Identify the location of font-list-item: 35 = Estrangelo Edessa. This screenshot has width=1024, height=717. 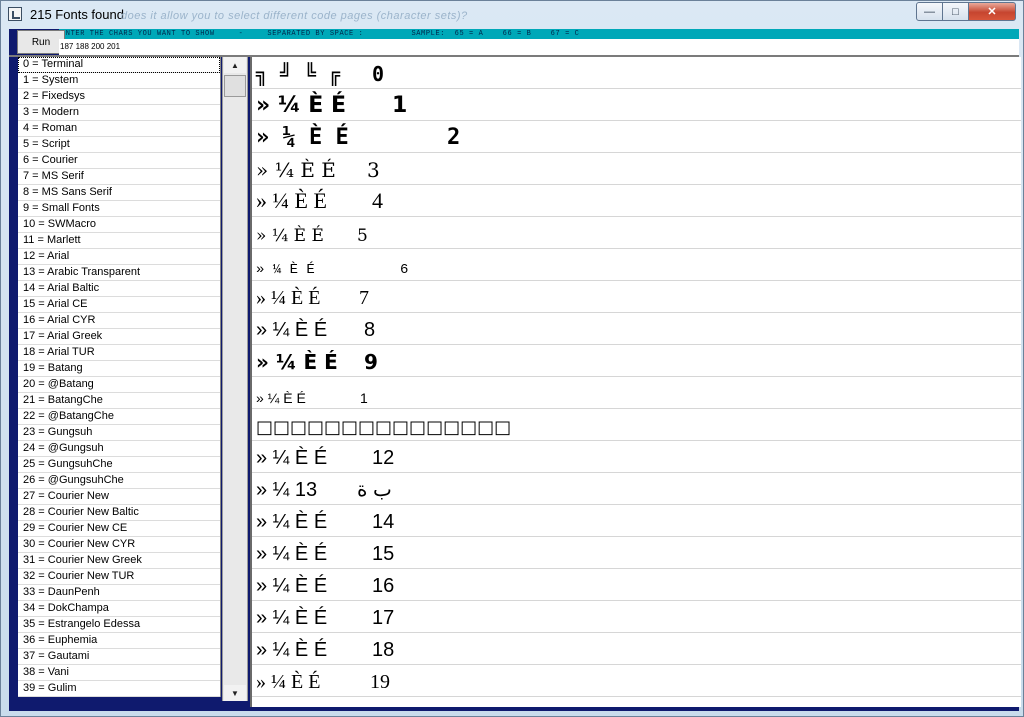
(119, 625).